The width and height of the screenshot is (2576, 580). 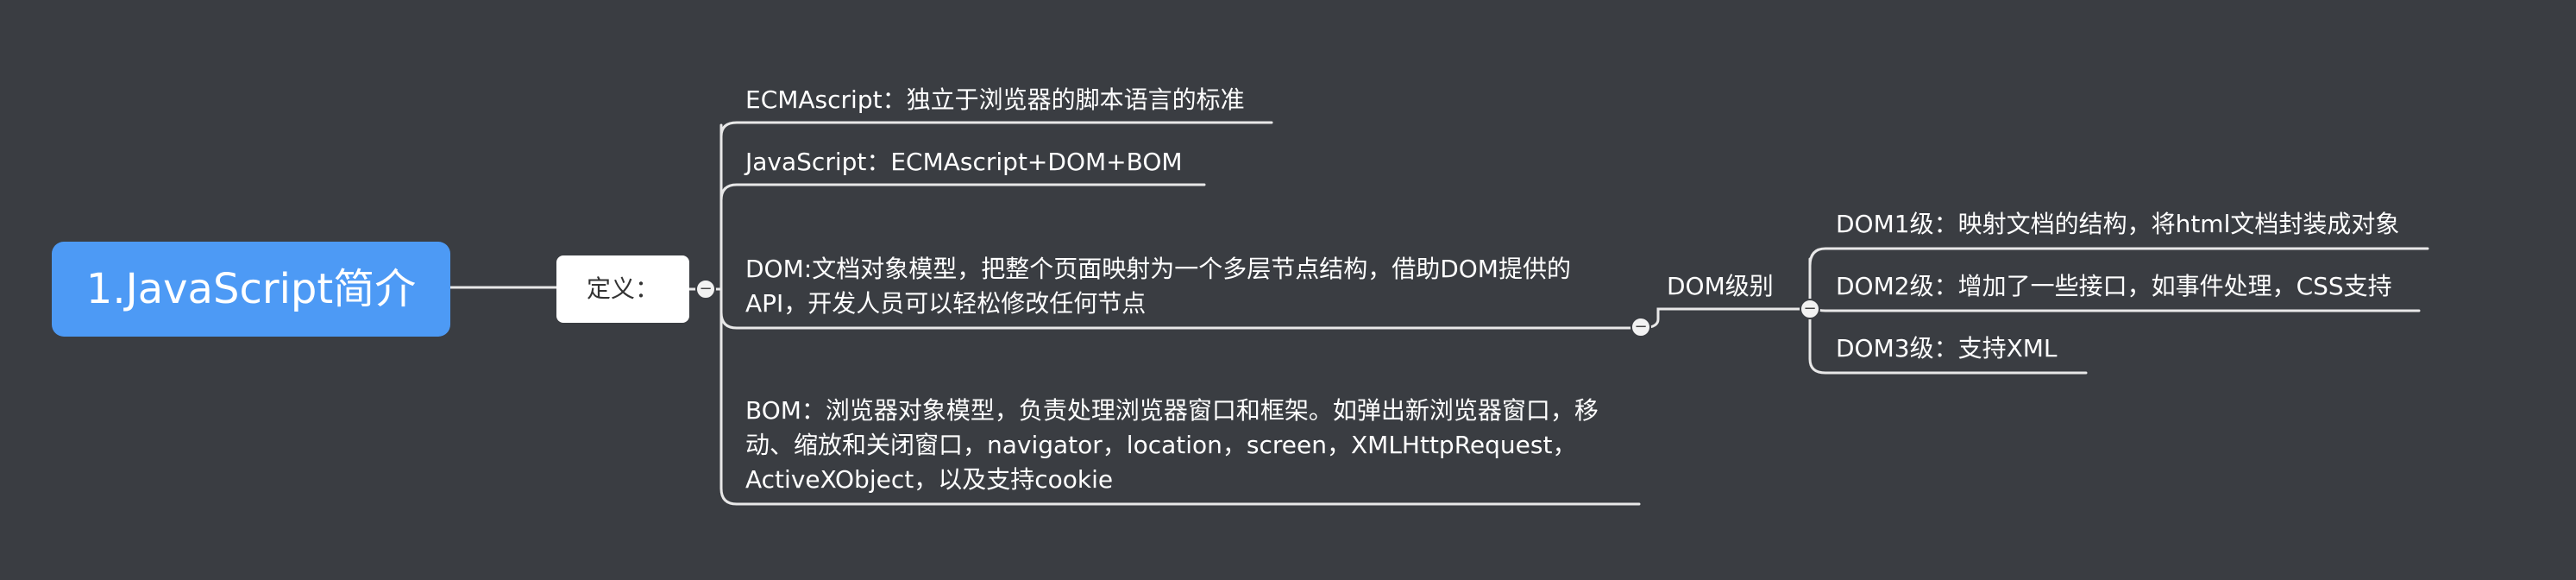 I want to click on collapse-definition-button: −, so click(x=705, y=289).